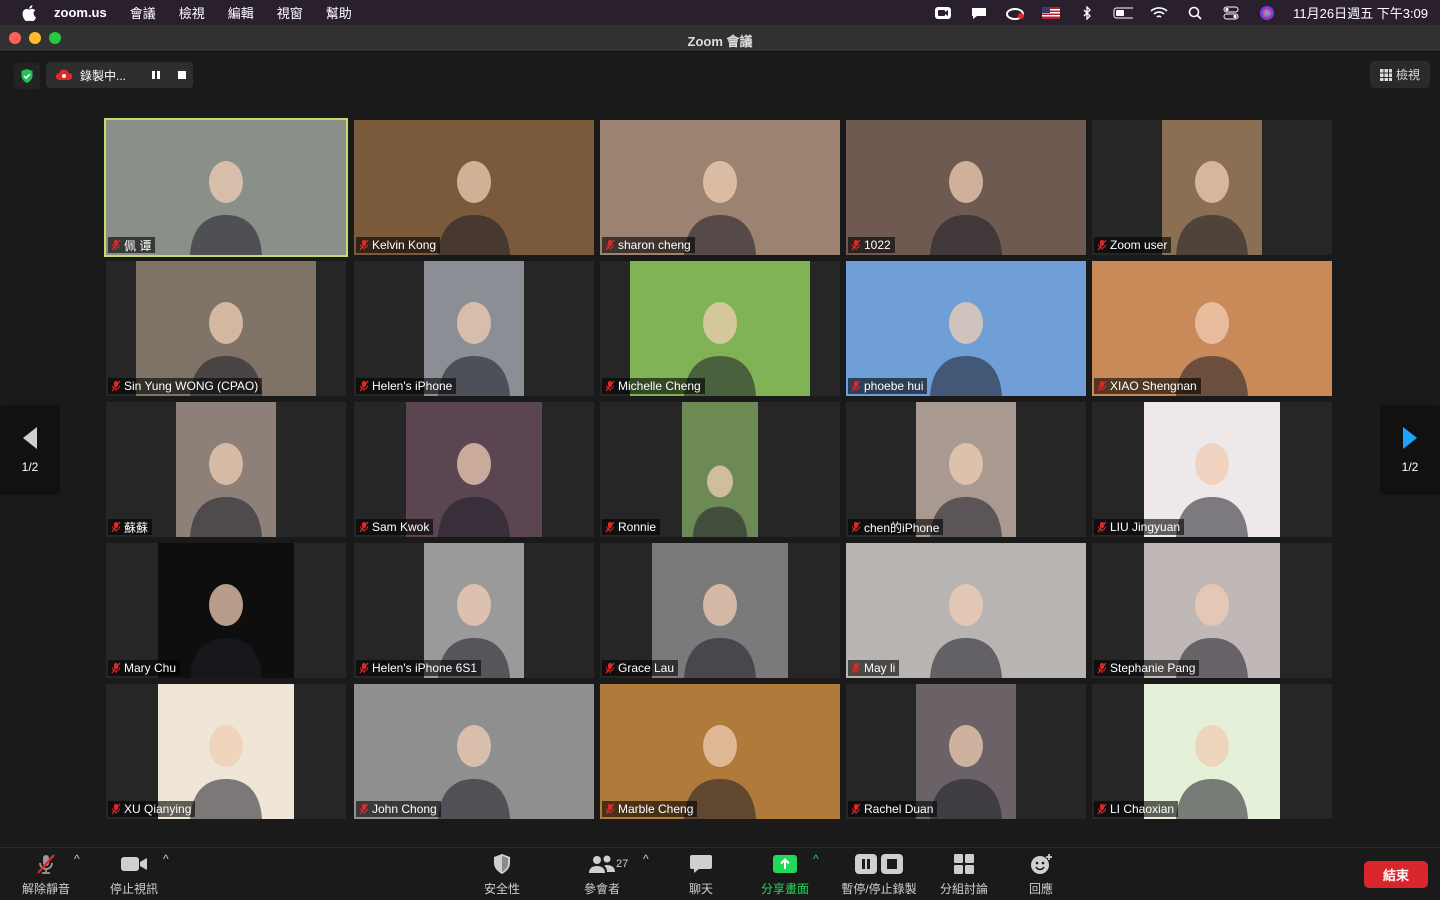  What do you see at coordinates (156, 75) in the screenshot?
I see `pause-recording-button` at bounding box center [156, 75].